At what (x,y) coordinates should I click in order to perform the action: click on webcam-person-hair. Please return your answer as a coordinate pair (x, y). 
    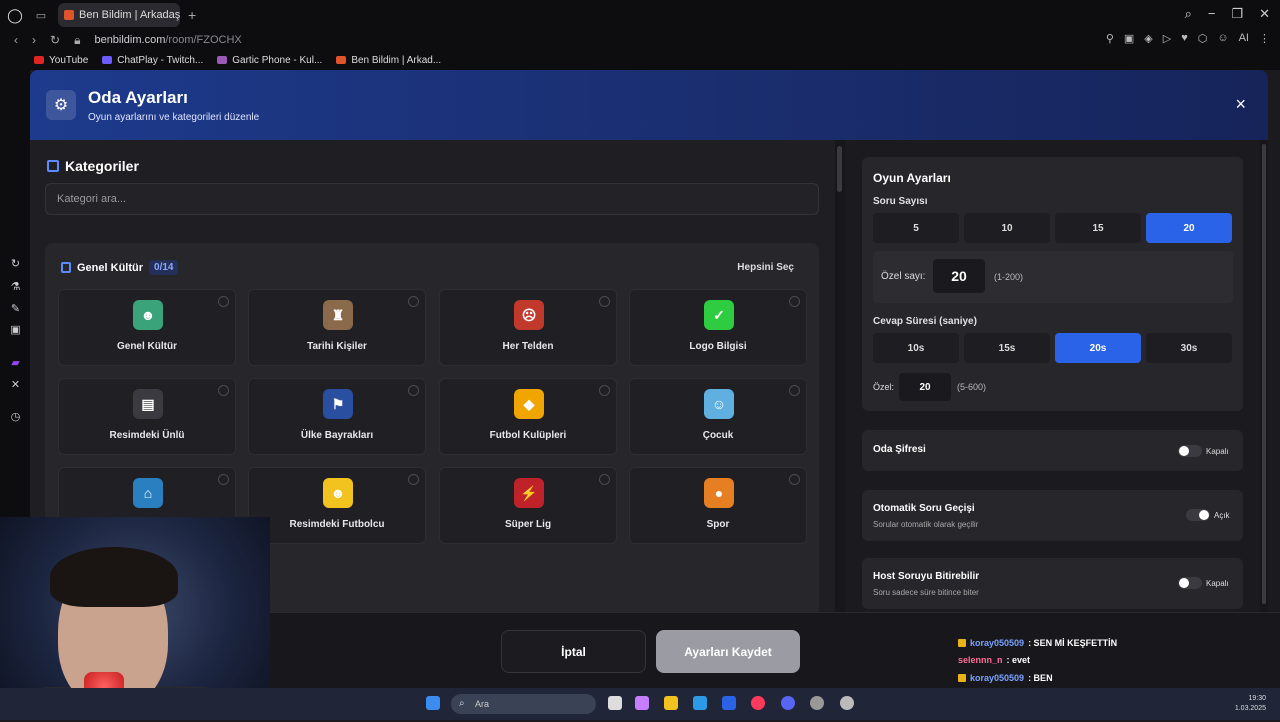
    Looking at the image, I should click on (114, 577).